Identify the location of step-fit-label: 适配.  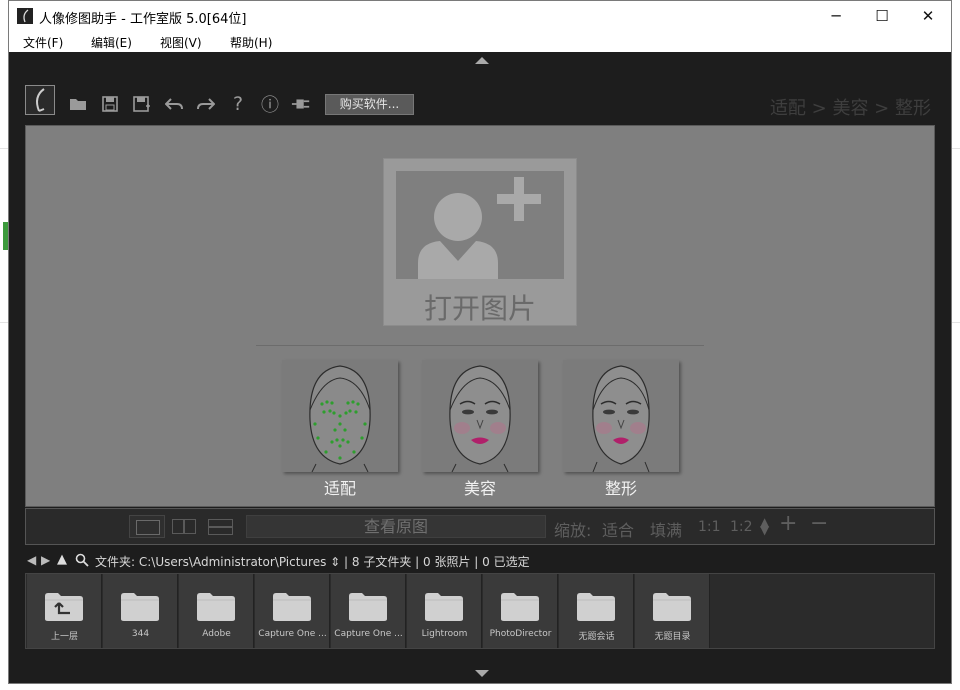
(339, 488).